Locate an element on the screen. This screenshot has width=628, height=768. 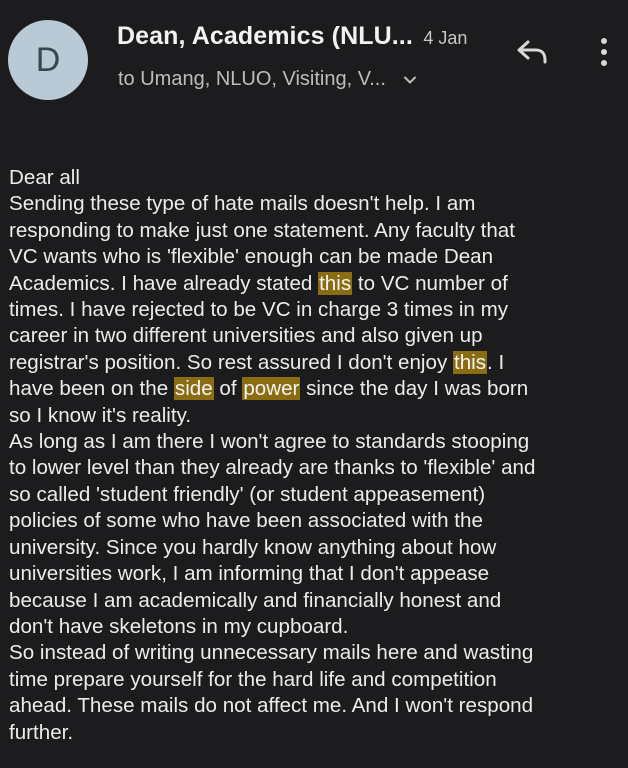
body-text-segment: Academics. I have already stated is located at coordinates (164, 283).